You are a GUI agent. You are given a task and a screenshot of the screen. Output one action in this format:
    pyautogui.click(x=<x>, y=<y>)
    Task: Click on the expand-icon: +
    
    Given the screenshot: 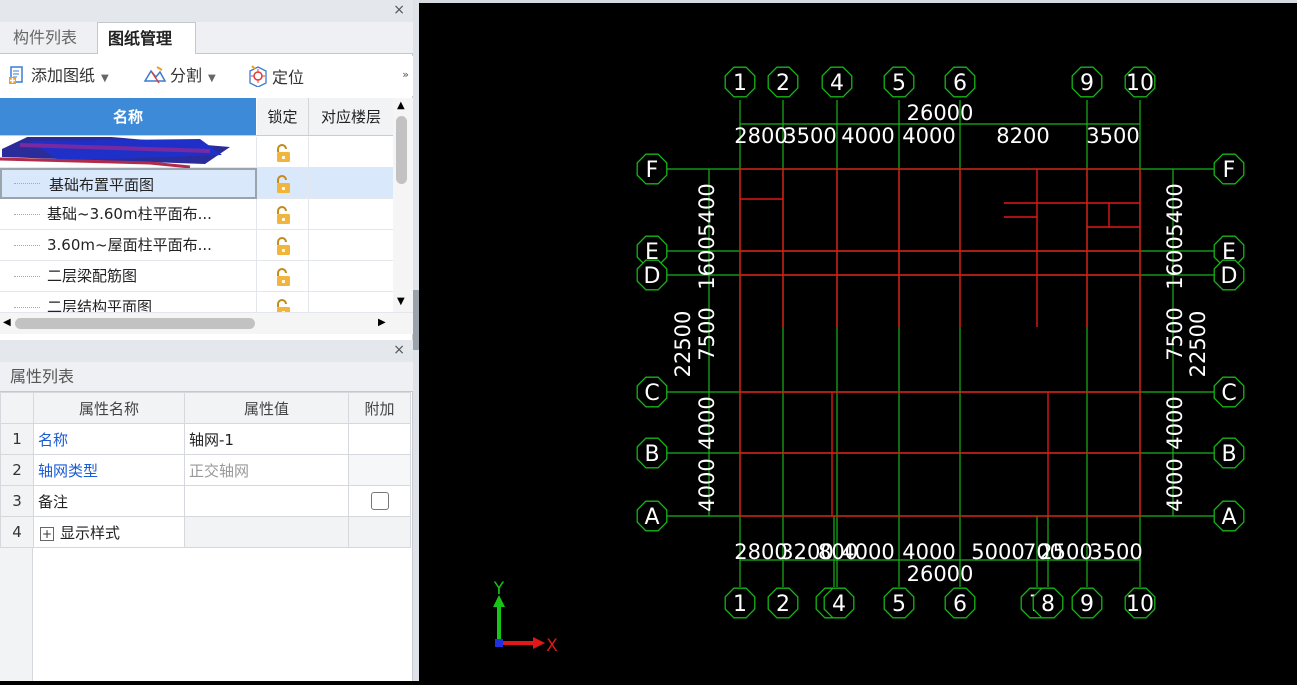 What is the action you would take?
    pyautogui.click(x=47, y=533)
    